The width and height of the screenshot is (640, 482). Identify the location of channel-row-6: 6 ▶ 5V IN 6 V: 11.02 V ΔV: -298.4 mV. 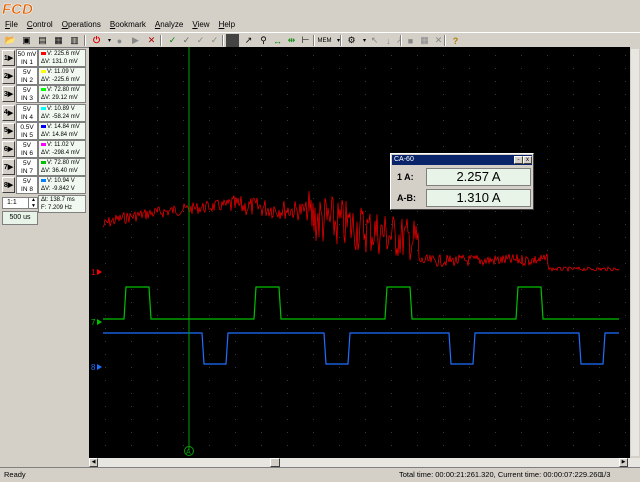
(44, 149).